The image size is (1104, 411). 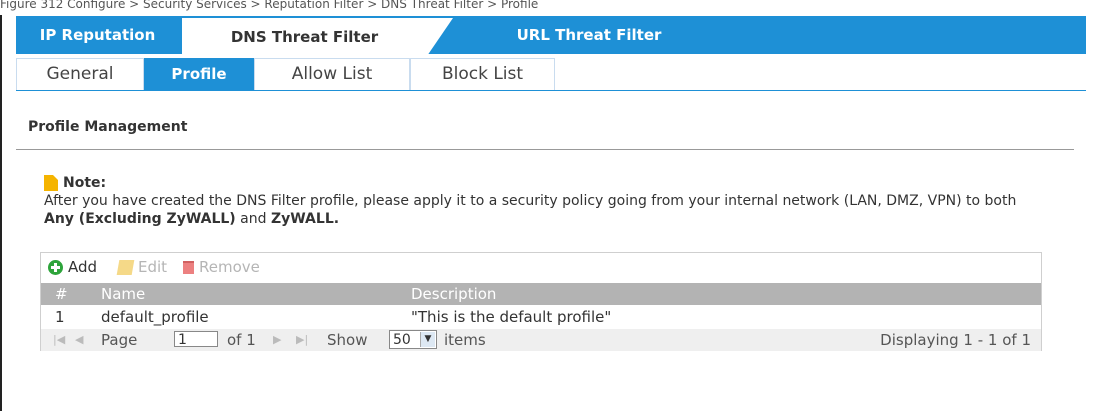 I want to click on show-label: Show, so click(x=347, y=340).